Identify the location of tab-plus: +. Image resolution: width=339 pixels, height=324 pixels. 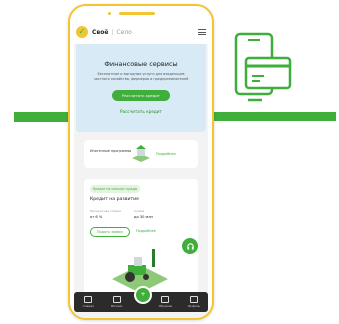
(143, 295).